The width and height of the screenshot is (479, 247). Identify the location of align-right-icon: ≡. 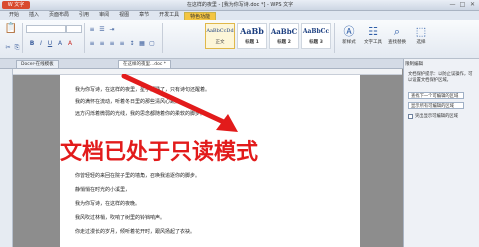
(112, 43).